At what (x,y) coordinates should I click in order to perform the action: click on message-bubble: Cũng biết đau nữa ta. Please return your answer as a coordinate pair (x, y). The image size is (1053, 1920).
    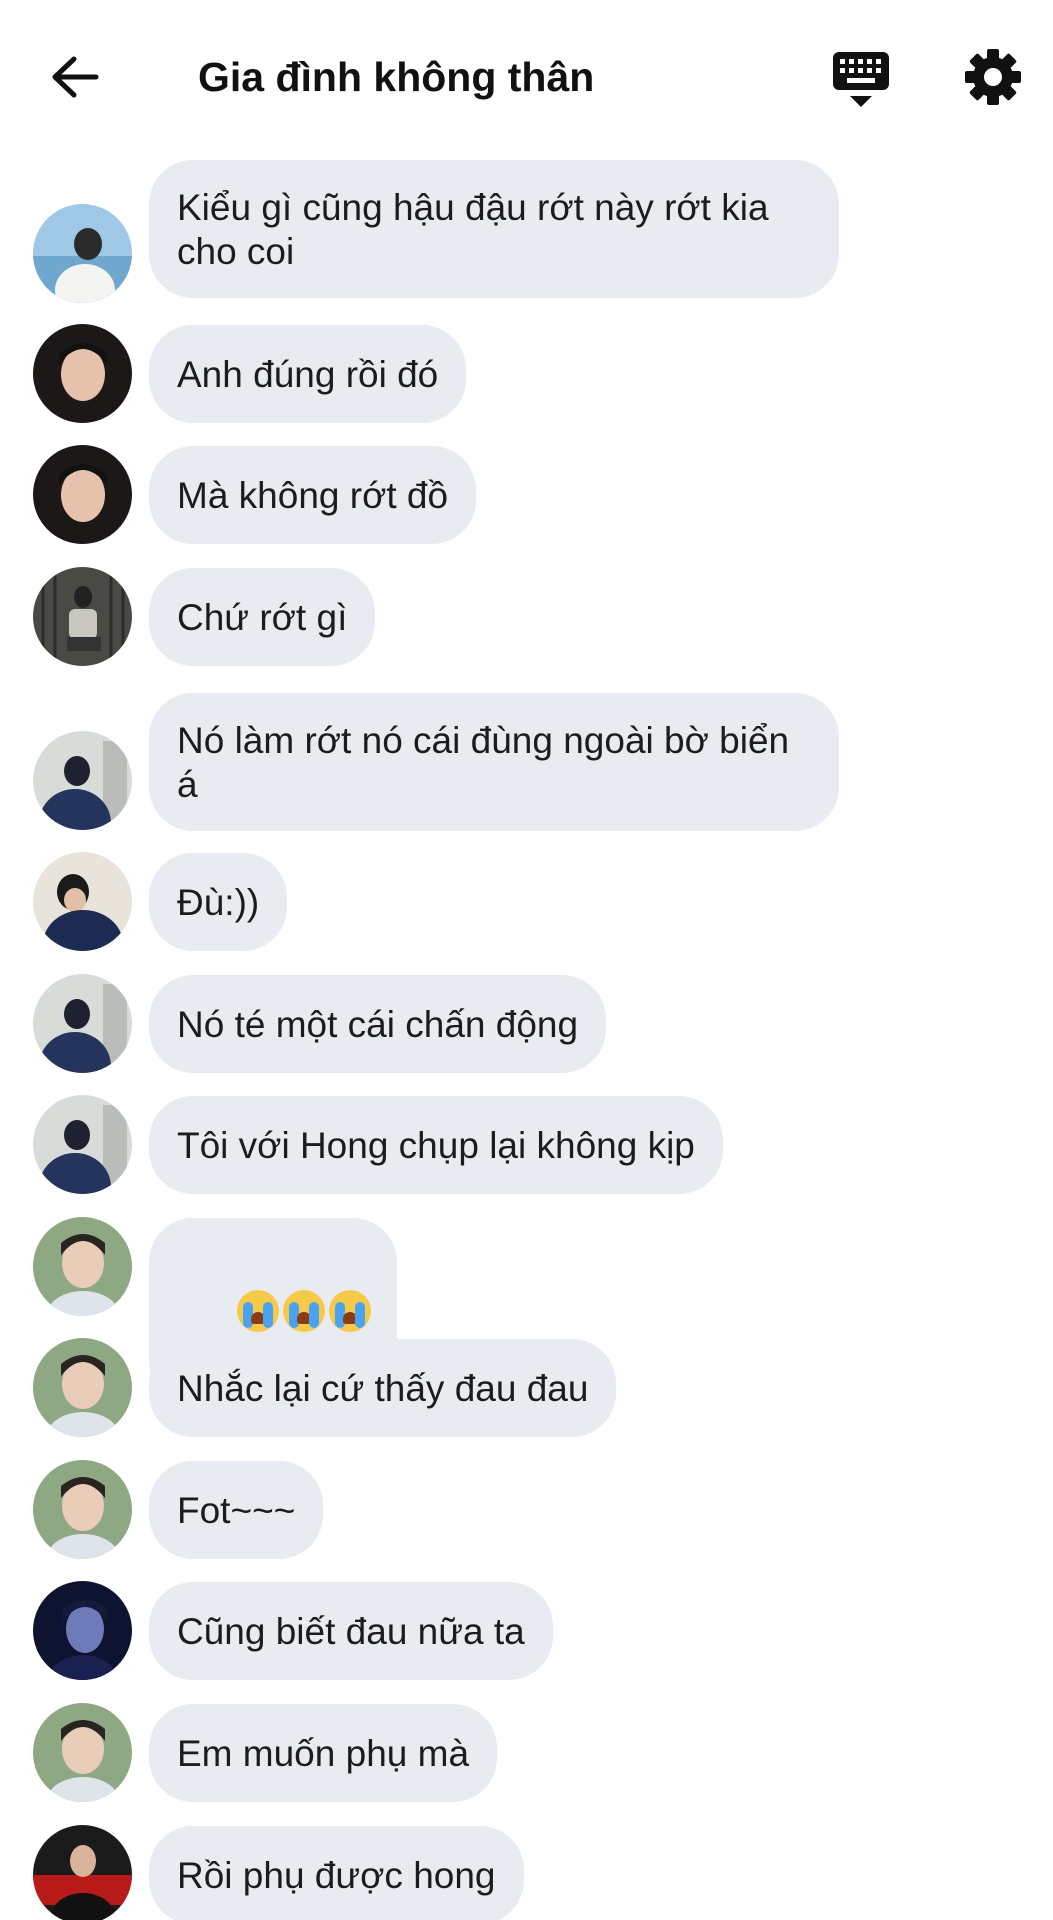
    Looking at the image, I should click on (351, 1631).